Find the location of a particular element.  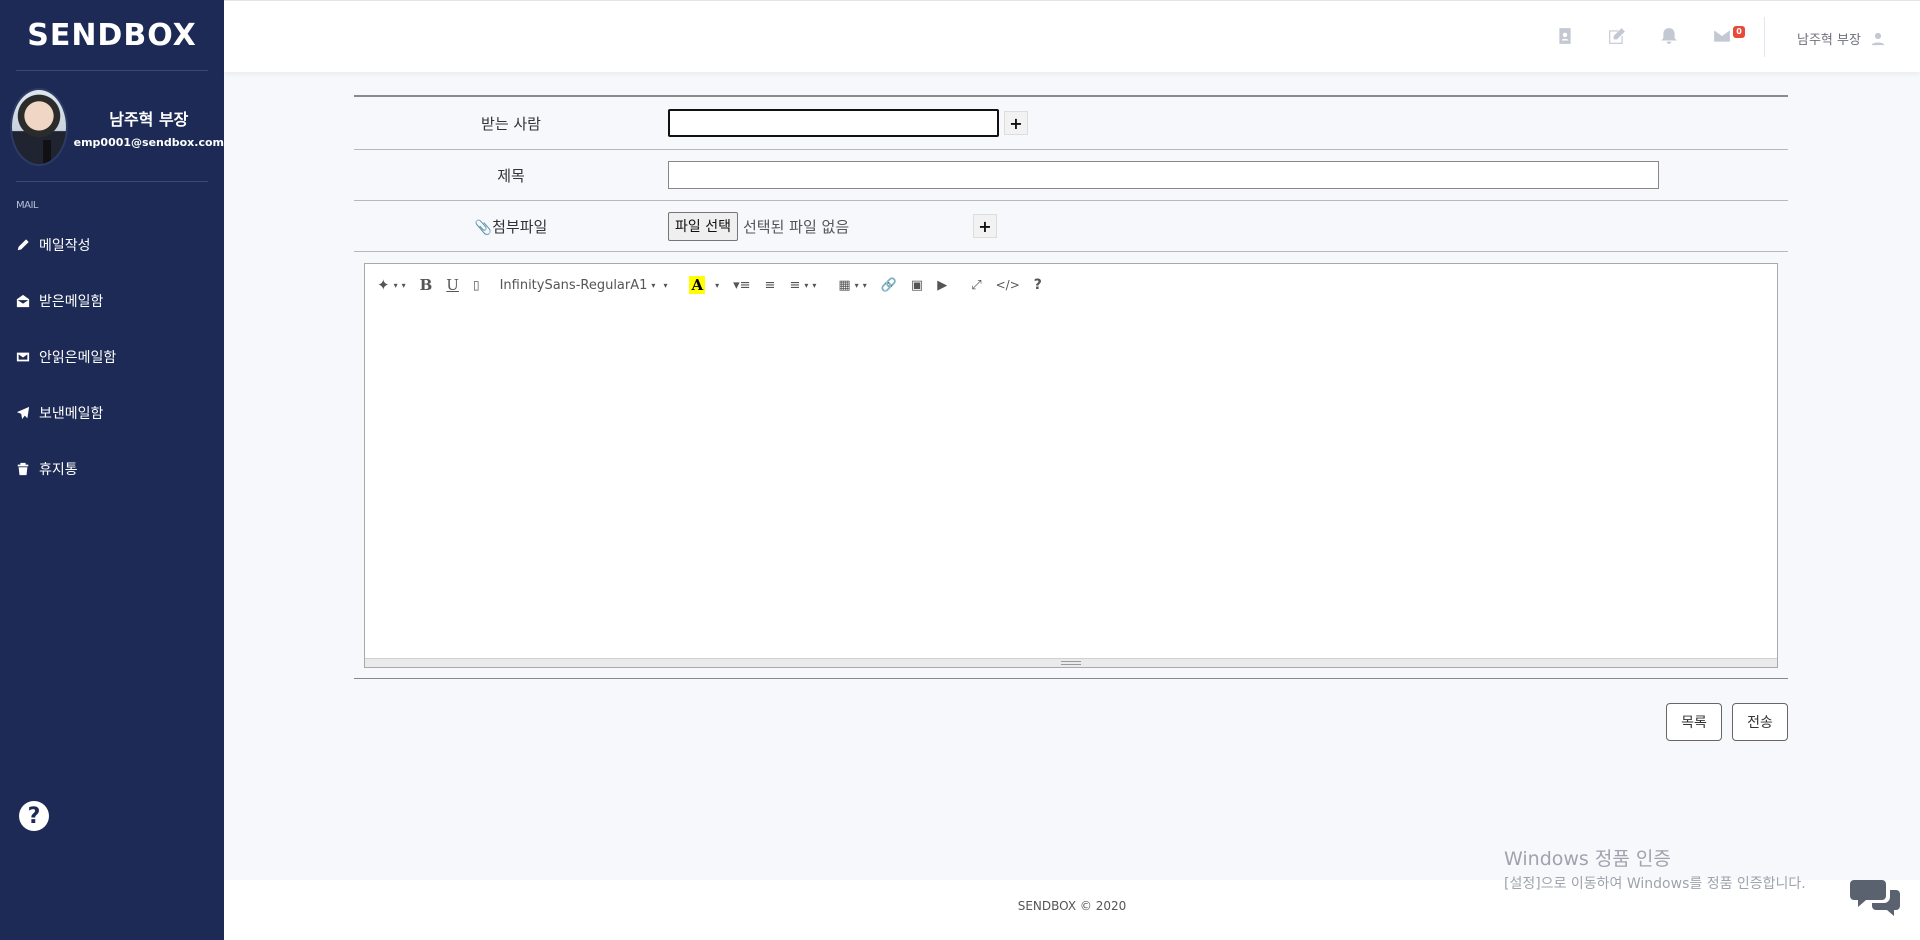

sidebar-item-label: 보낸메일함 is located at coordinates (71, 414).